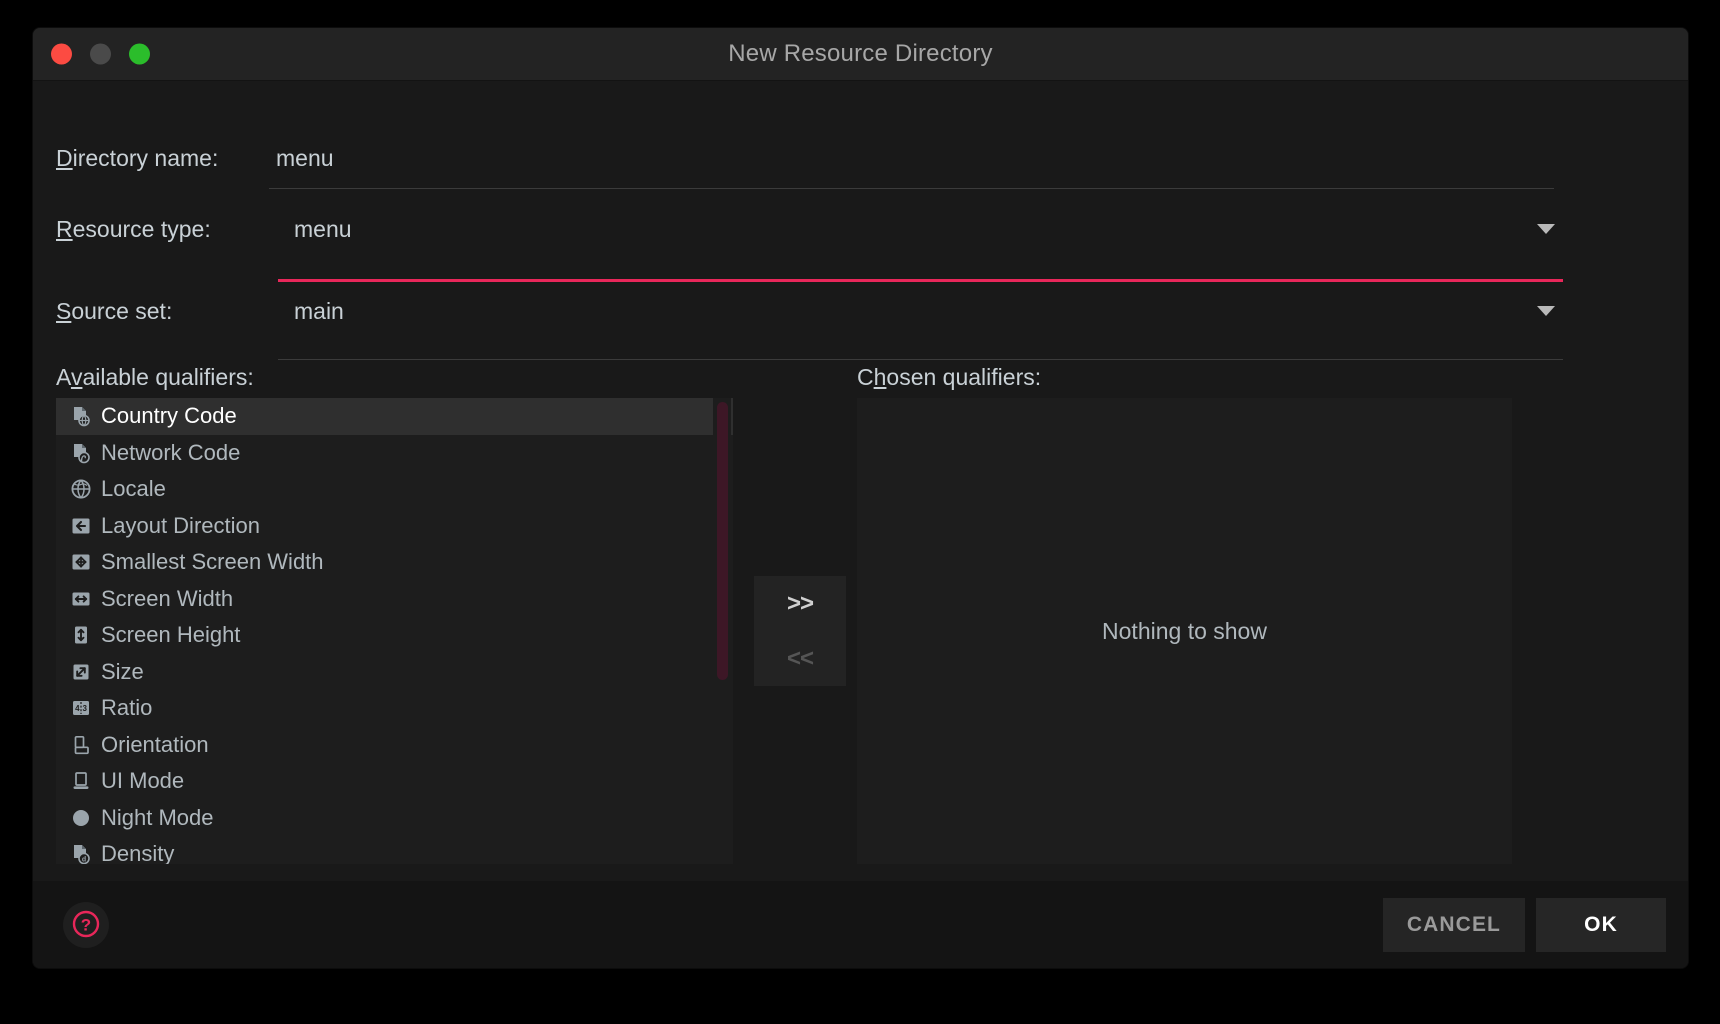  What do you see at coordinates (137, 158) in the screenshot?
I see `directory-name-label: Directory name:` at bounding box center [137, 158].